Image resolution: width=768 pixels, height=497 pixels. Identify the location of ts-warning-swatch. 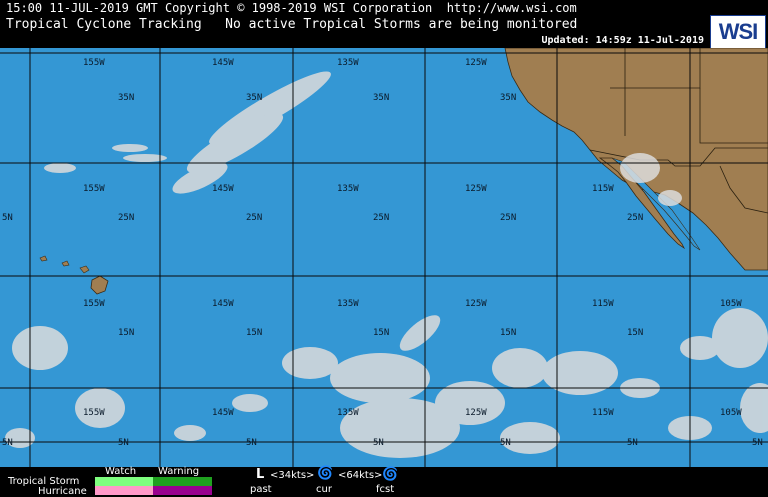
(182, 481).